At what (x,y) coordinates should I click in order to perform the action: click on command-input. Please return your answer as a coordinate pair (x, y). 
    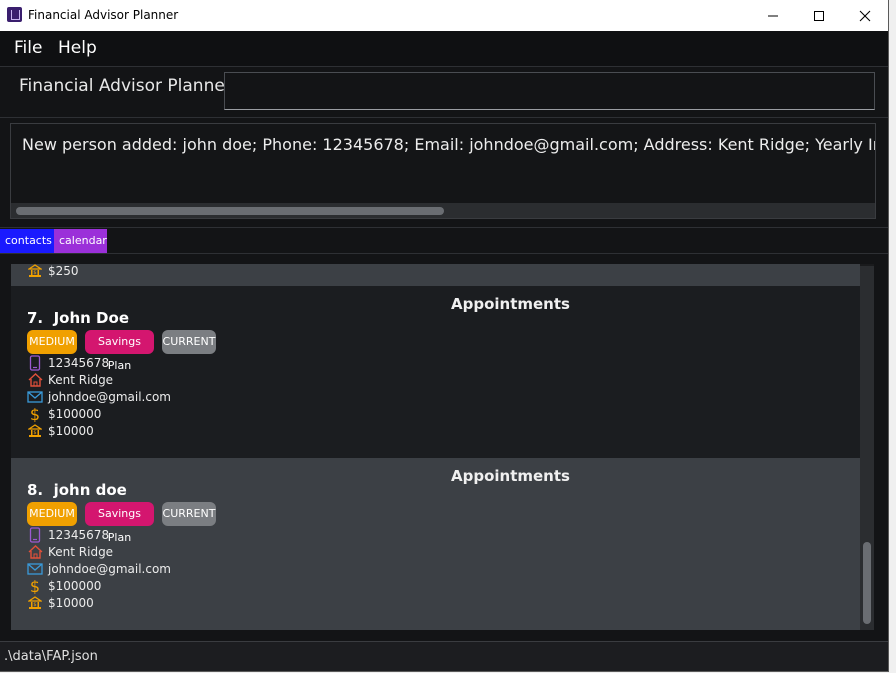
    Looking at the image, I should click on (549, 91).